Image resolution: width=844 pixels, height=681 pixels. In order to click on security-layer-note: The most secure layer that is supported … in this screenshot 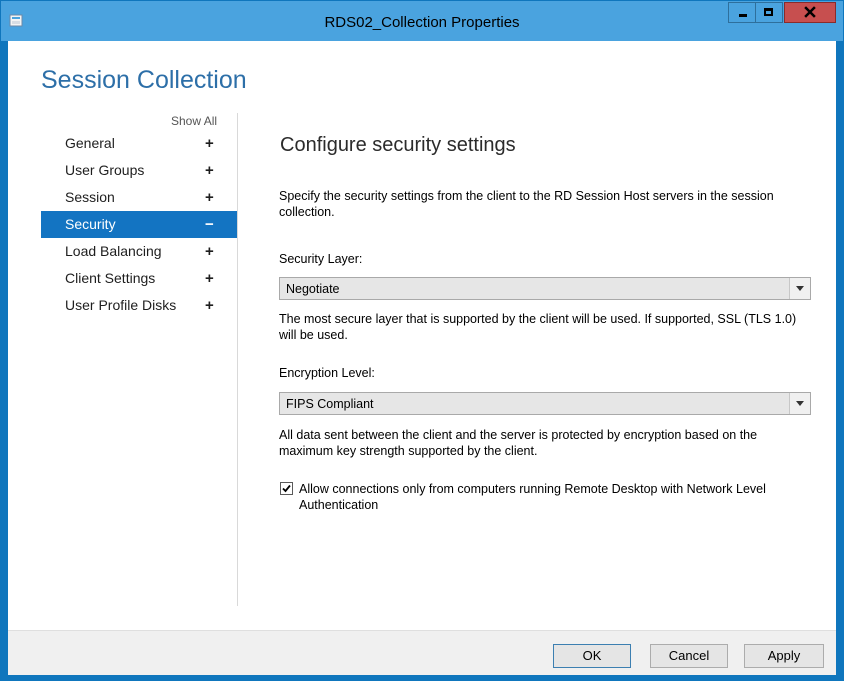, I will do `click(538, 327)`.